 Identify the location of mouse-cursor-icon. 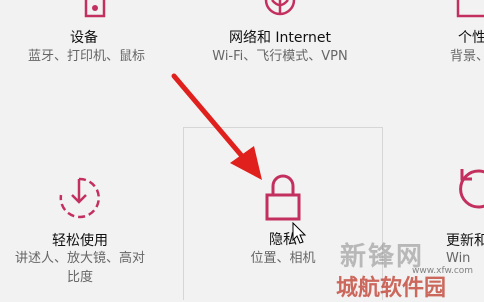
(299, 233).